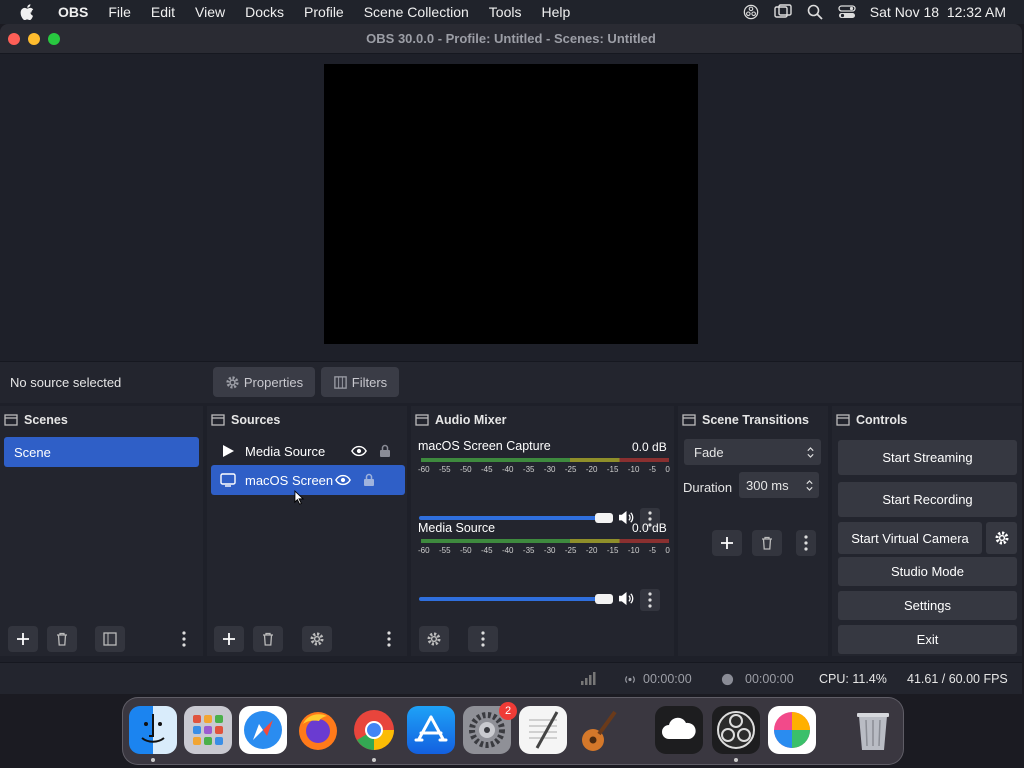 The height and width of the screenshot is (768, 1024). Describe the element at coordinates (545, 541) in the screenshot. I see `volume-meter` at that location.